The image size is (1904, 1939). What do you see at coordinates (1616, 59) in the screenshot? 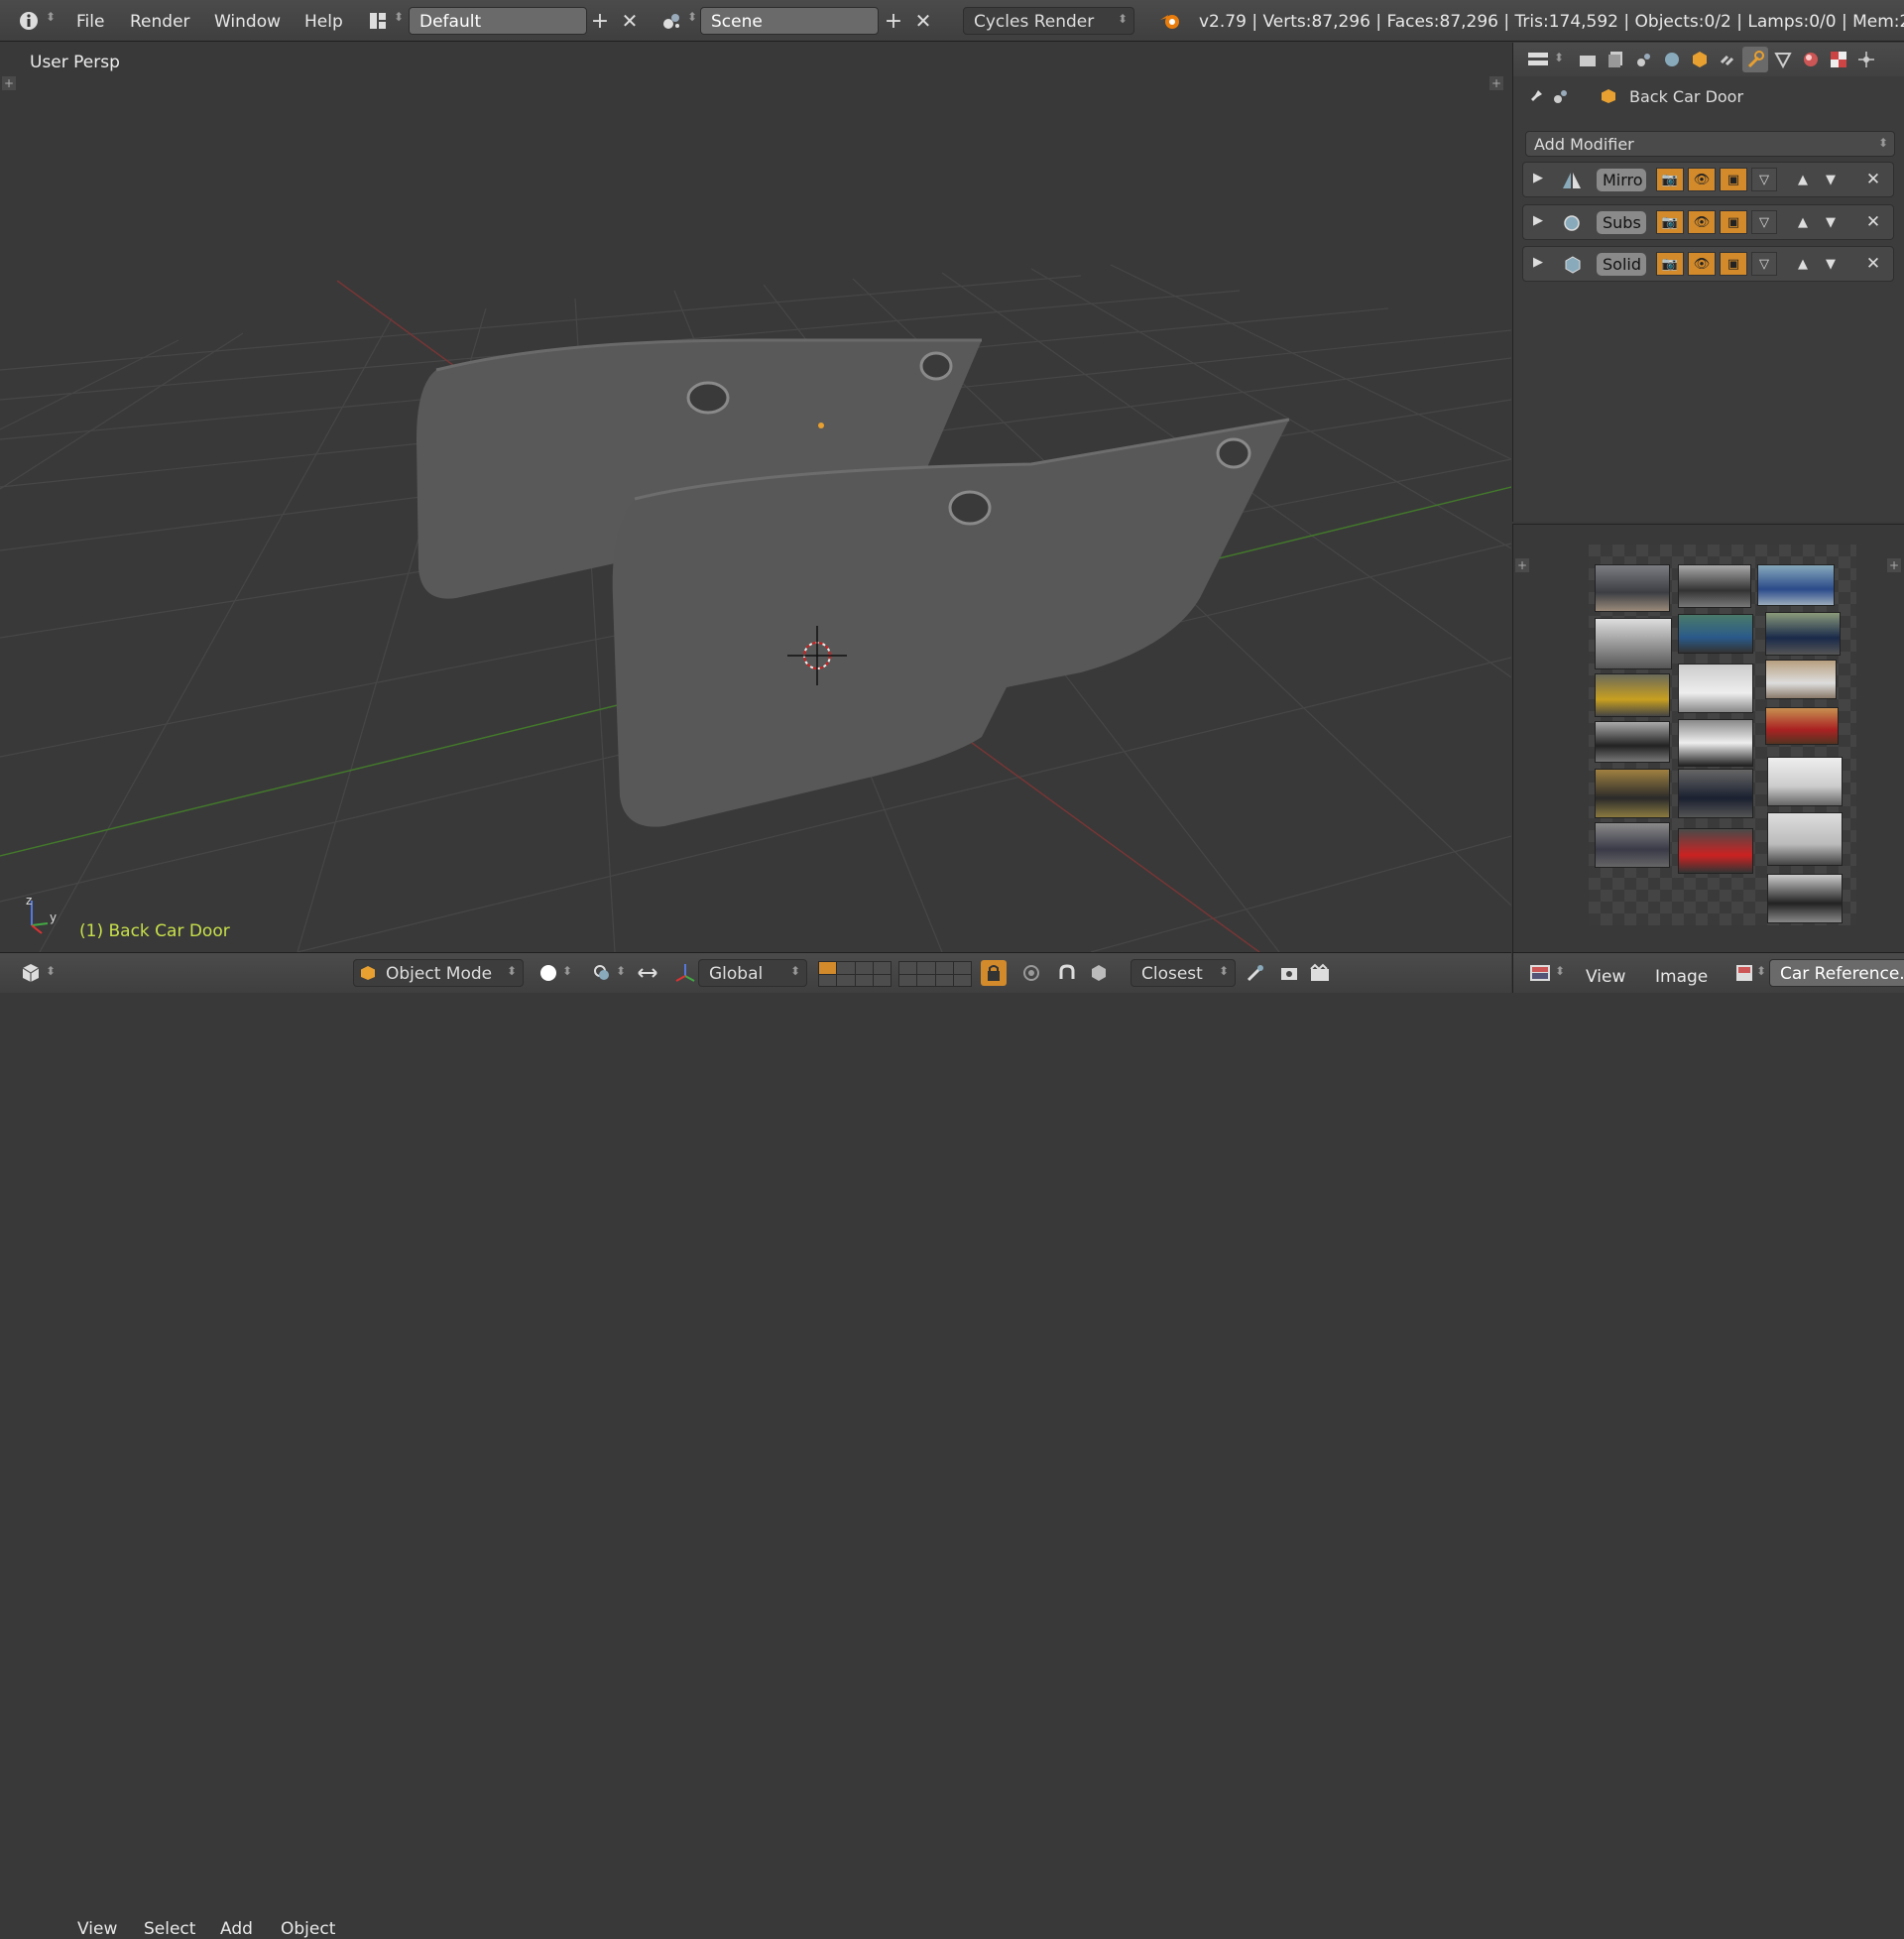
I see `render-layers-tab-icon` at bounding box center [1616, 59].